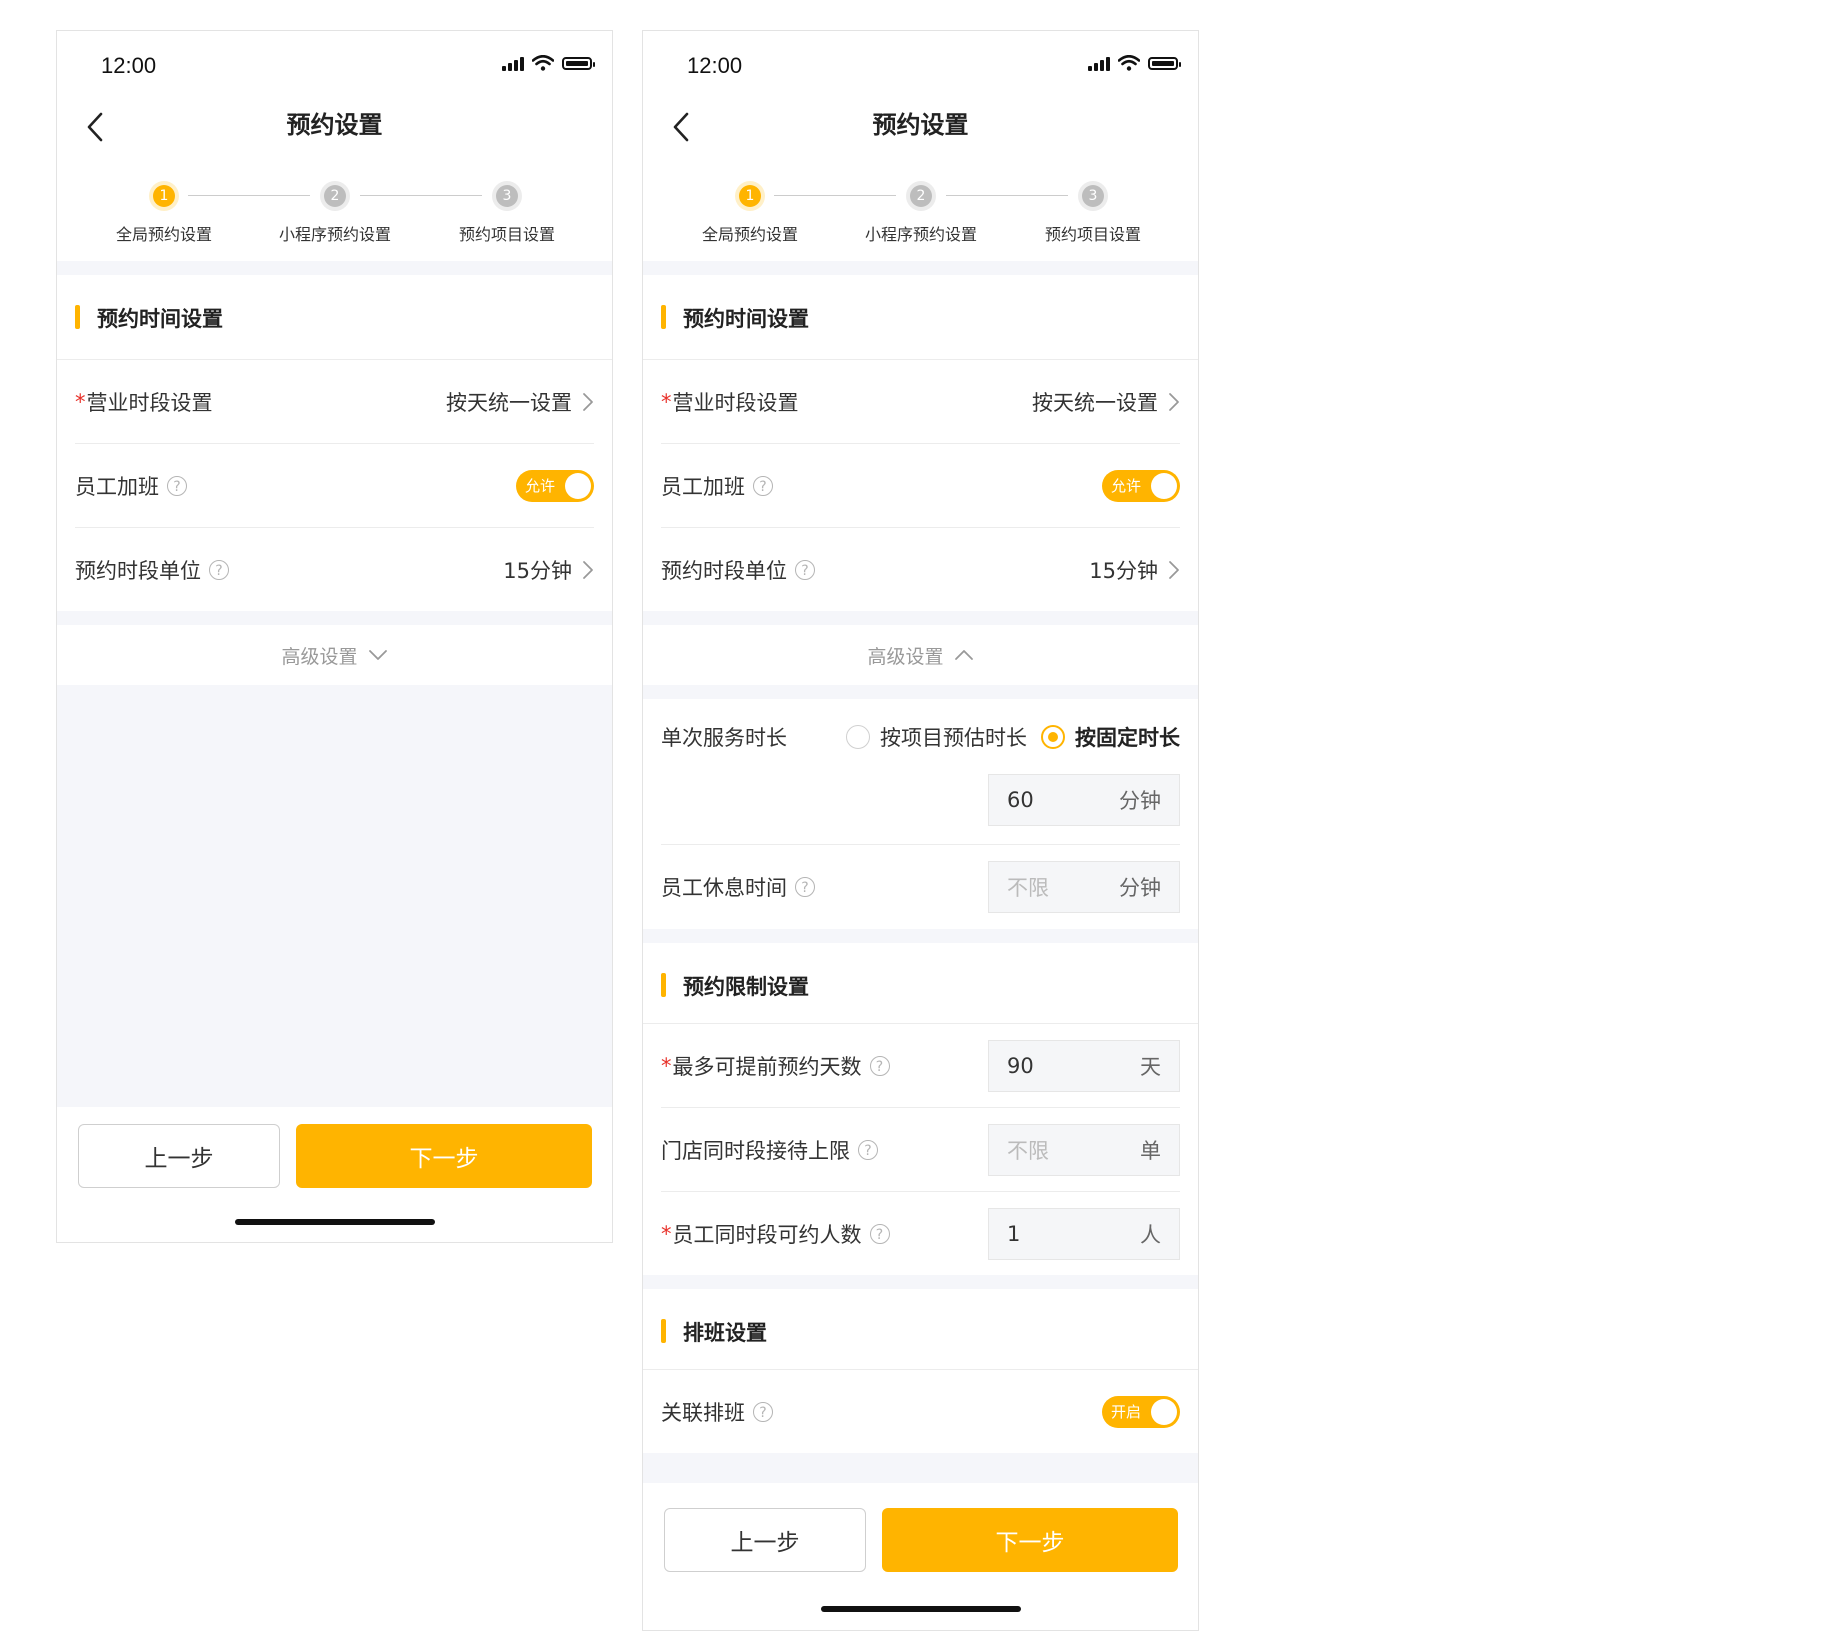 The height and width of the screenshot is (1646, 1822). Describe the element at coordinates (1084, 1233) in the screenshot. I see `staff-limit-input: 1 人` at that location.